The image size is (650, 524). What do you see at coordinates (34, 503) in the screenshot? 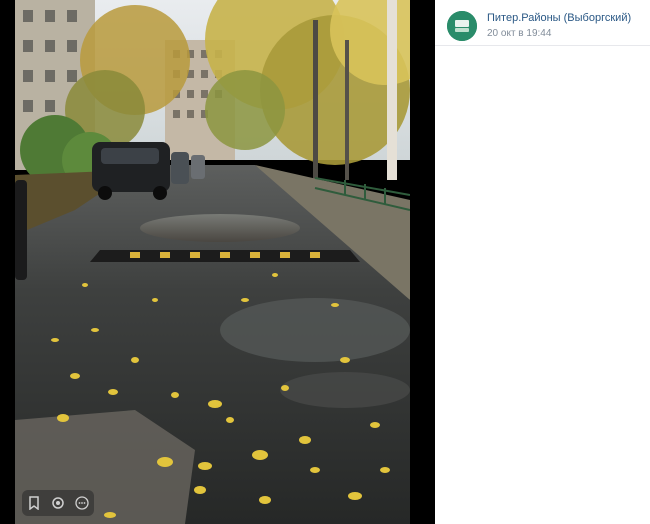
I see `bookmark-icon` at bounding box center [34, 503].